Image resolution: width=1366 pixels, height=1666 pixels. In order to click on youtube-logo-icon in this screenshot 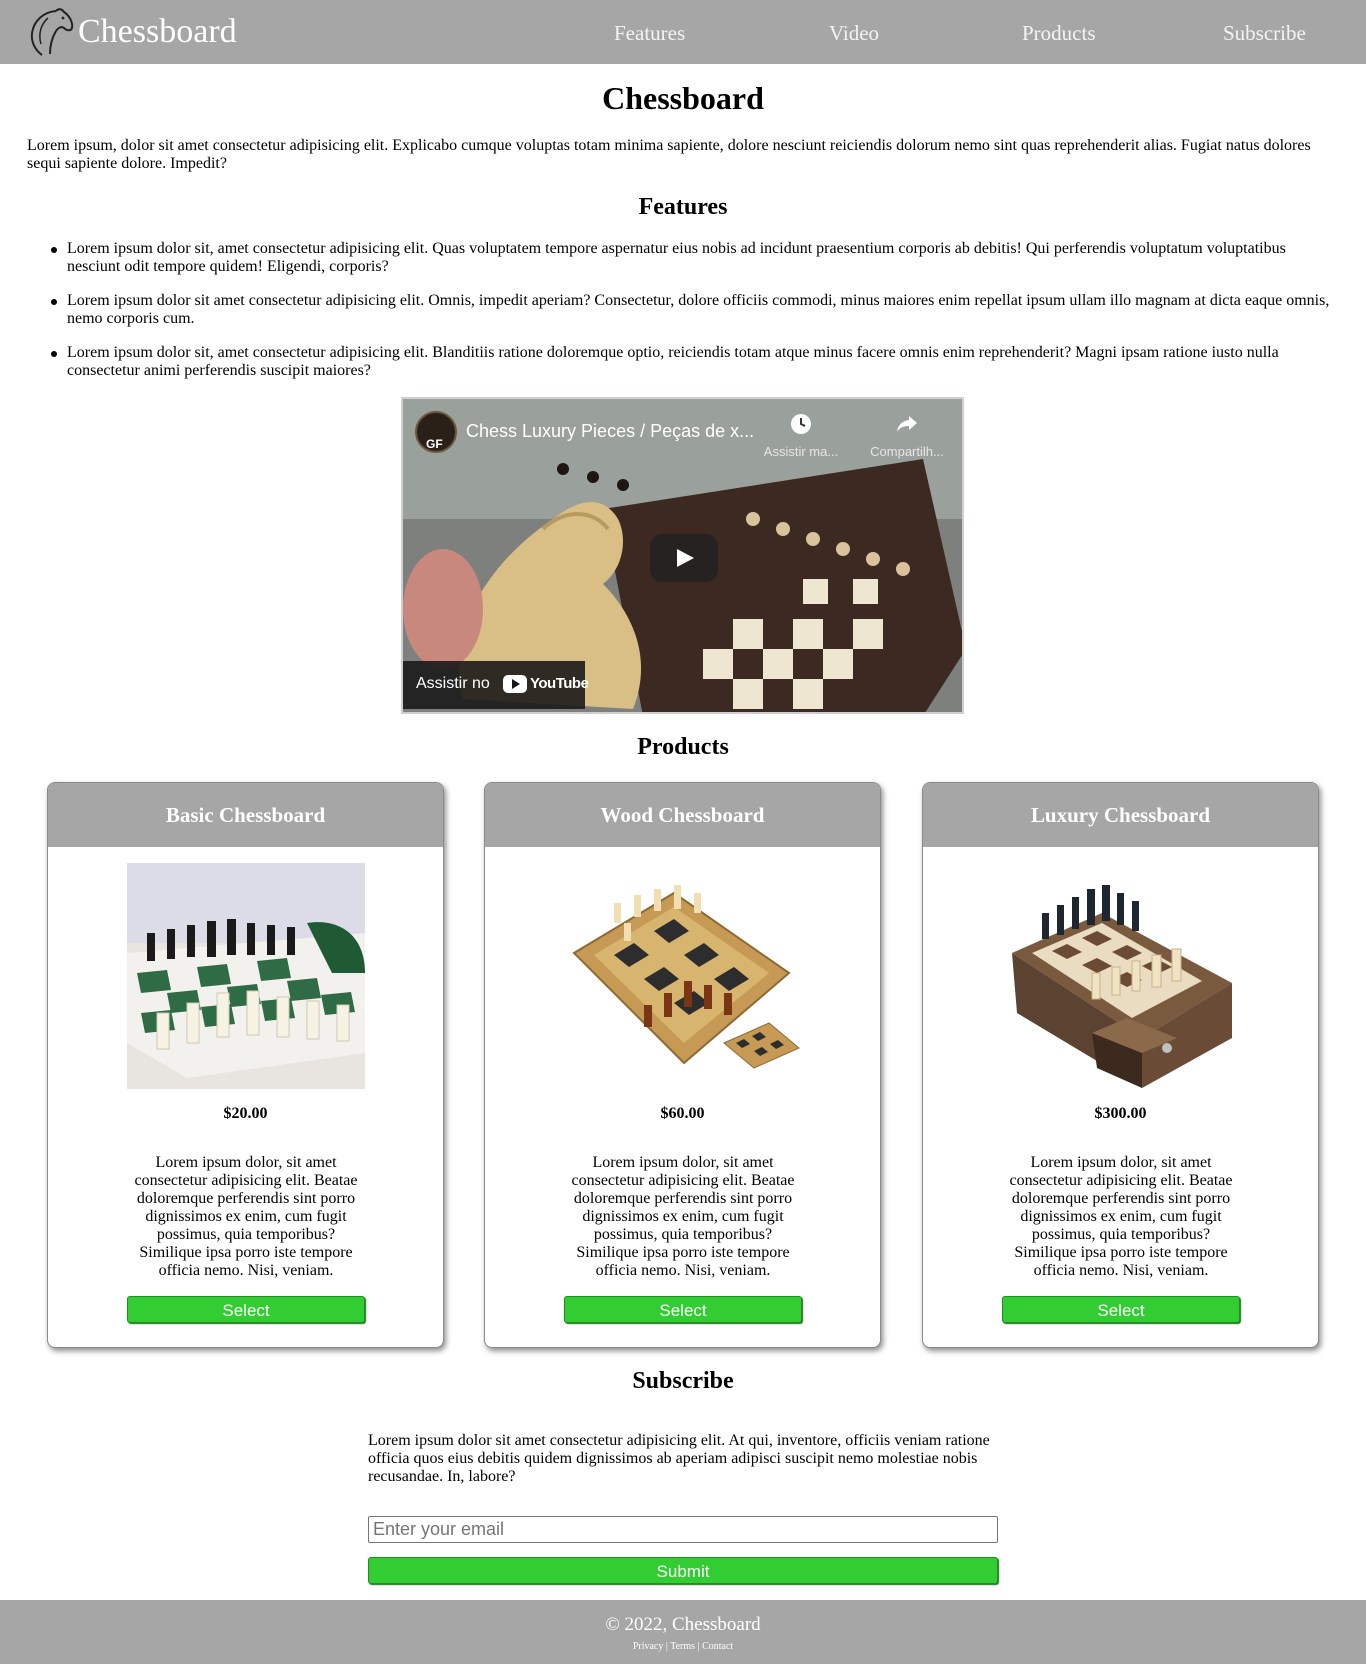, I will do `click(515, 684)`.